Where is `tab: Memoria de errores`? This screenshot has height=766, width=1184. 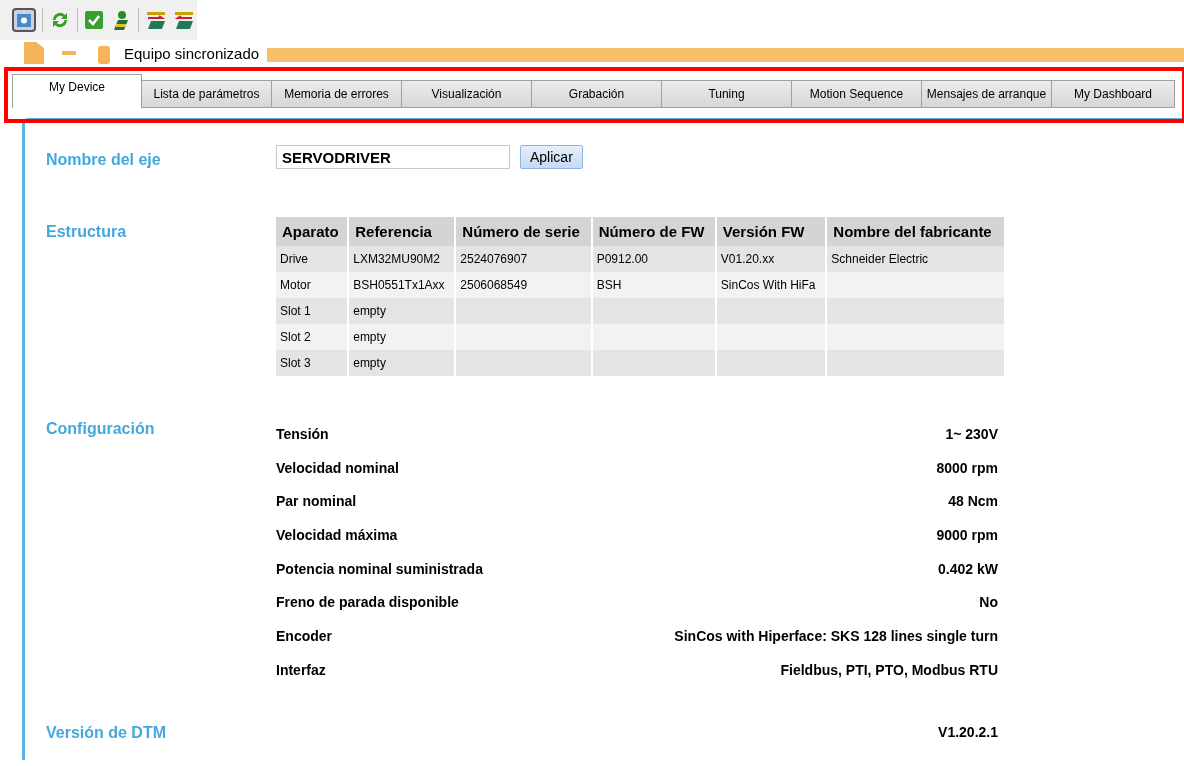
tab: Memoria de errores is located at coordinates (337, 94).